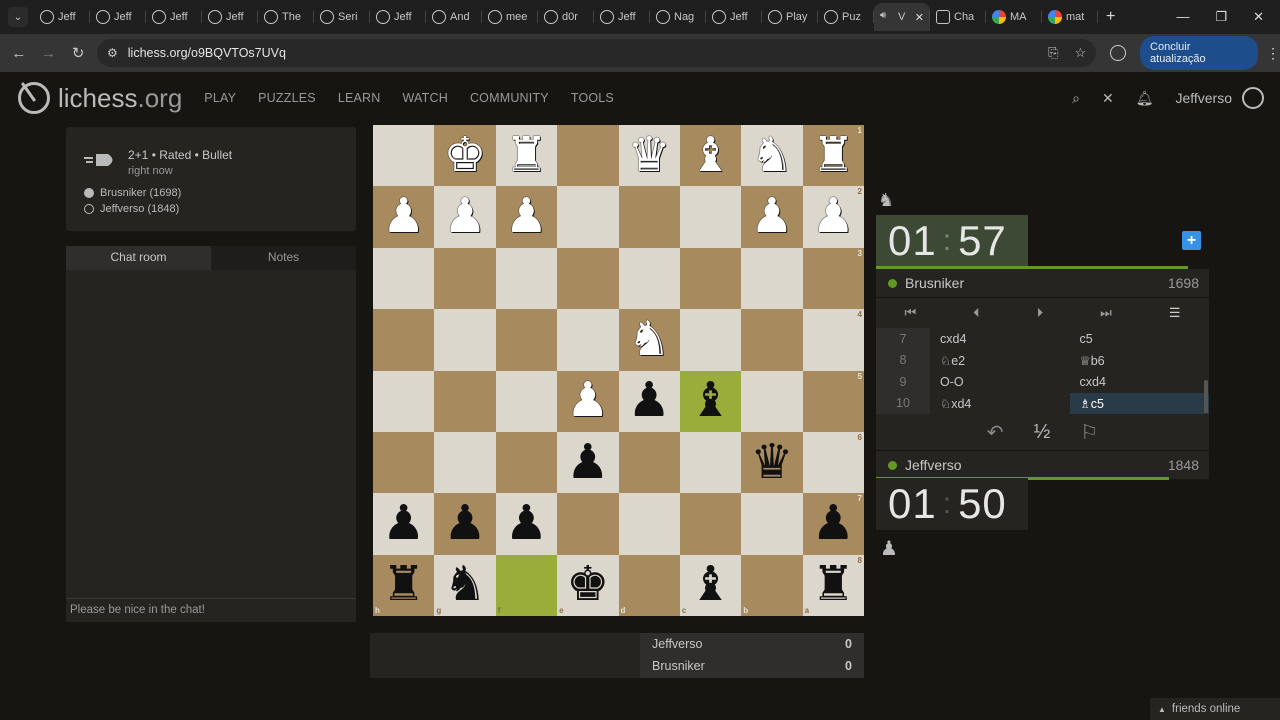 The height and width of the screenshot is (720, 1280). Describe the element at coordinates (833, 401) in the screenshot. I see `board-square: 5` at that location.